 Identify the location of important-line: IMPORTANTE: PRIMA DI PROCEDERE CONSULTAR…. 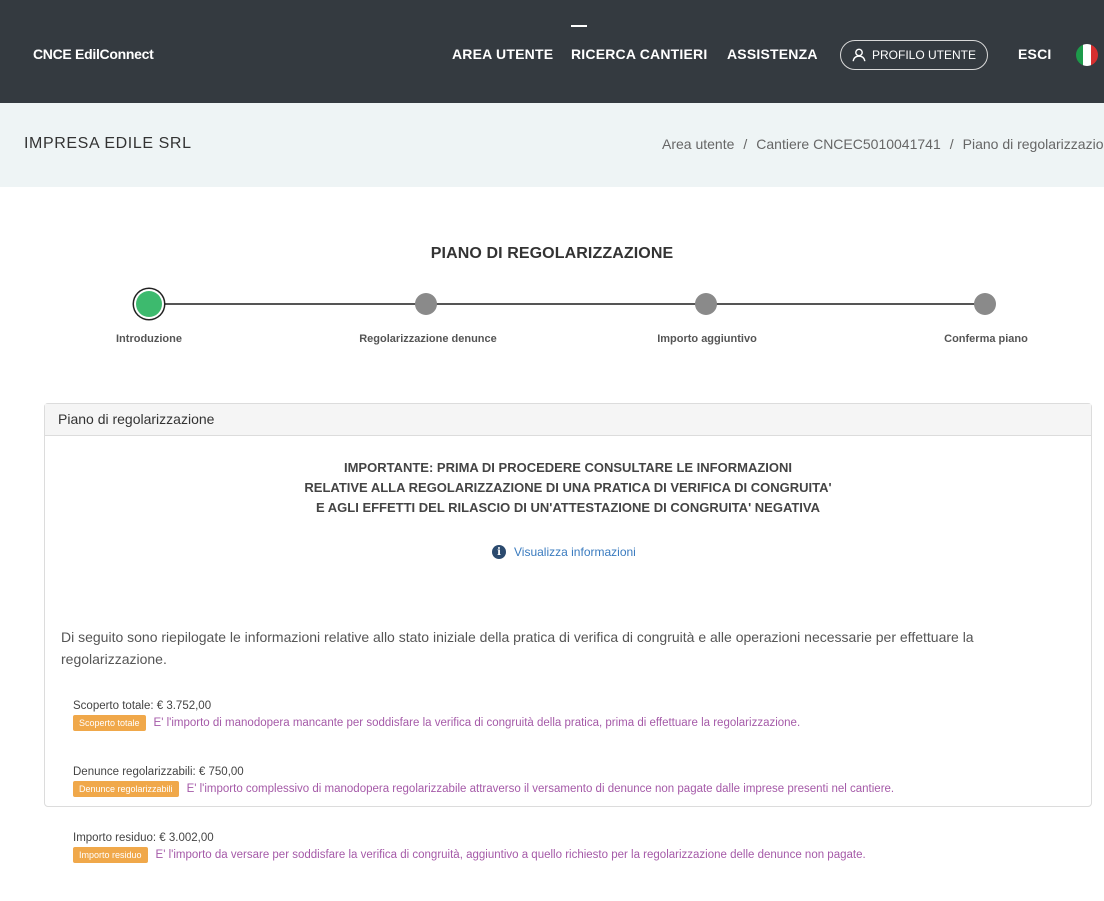
(567, 467).